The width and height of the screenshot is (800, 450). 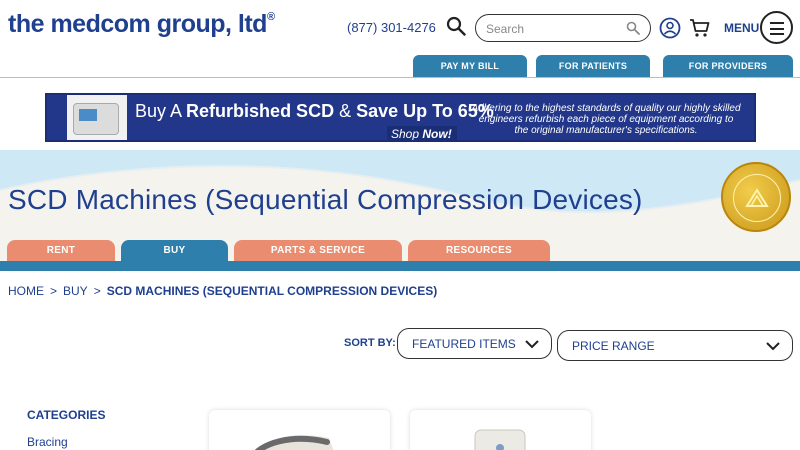 What do you see at coordinates (670, 28) in the screenshot?
I see `user-icon` at bounding box center [670, 28].